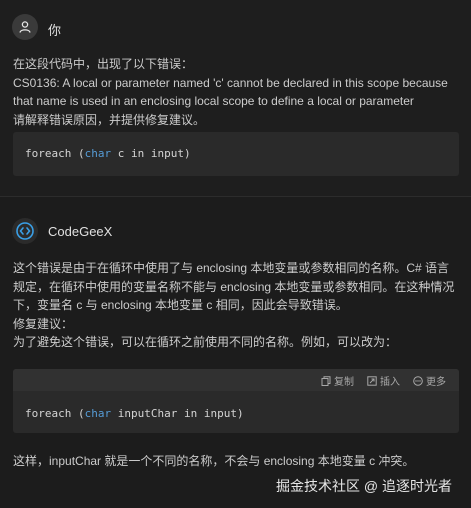 This screenshot has height=508, width=471. What do you see at coordinates (55, 30) in the screenshot?
I see `user-name: 你` at bounding box center [55, 30].